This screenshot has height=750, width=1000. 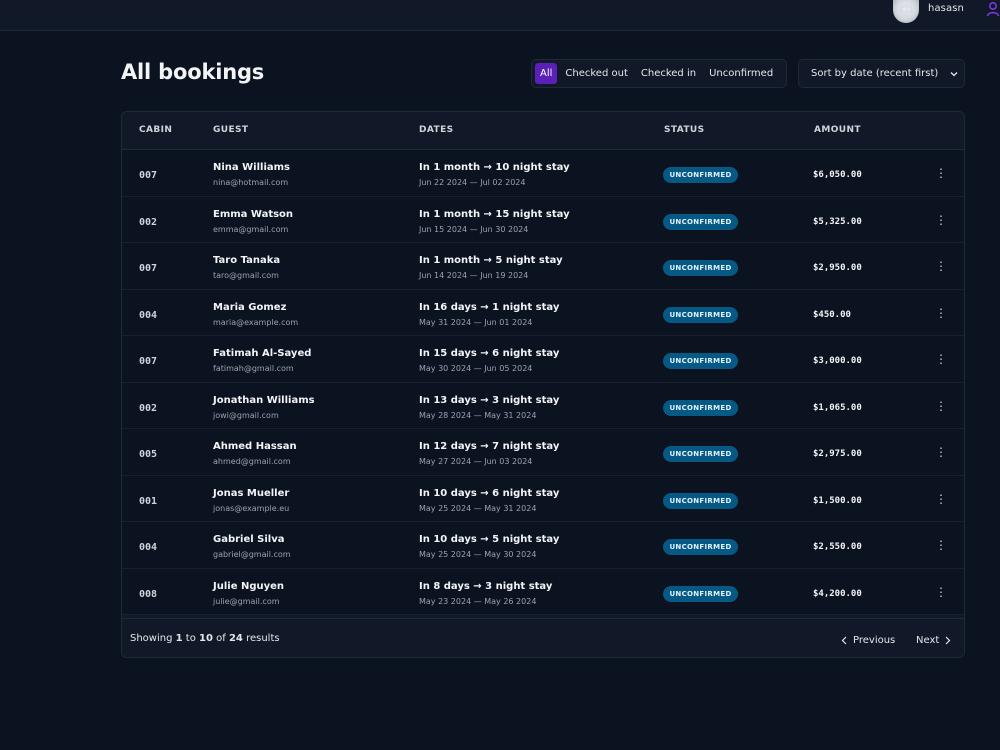 What do you see at coordinates (249, 539) in the screenshot?
I see `guest-name: Gabriel Silva` at bounding box center [249, 539].